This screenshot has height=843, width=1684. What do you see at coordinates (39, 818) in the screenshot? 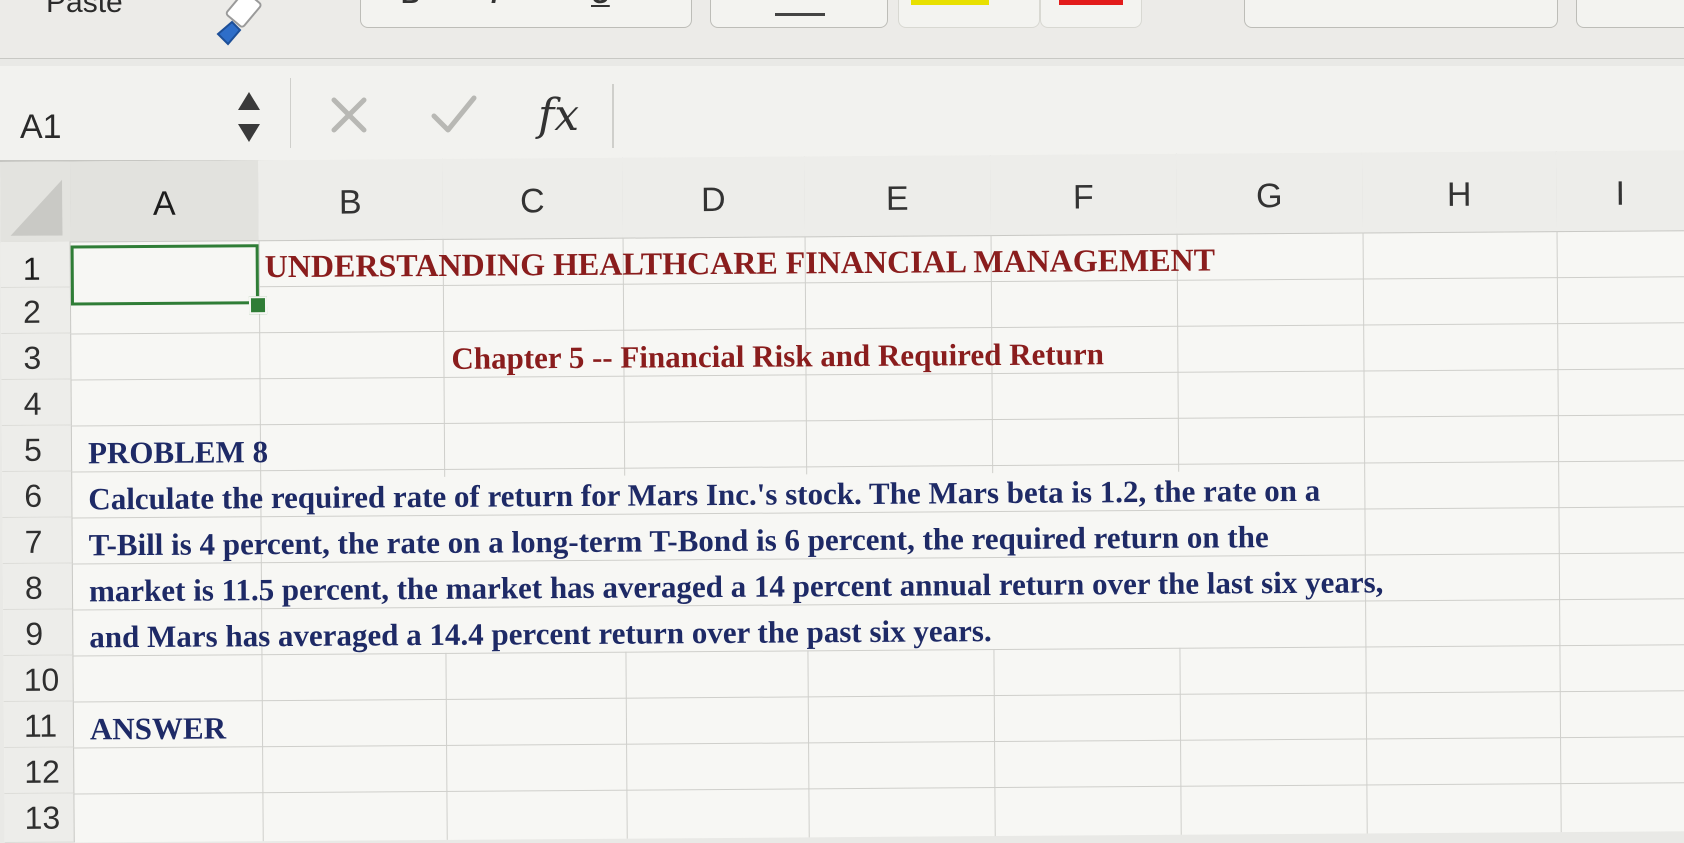
I see `row-header-13: 13` at bounding box center [39, 818].